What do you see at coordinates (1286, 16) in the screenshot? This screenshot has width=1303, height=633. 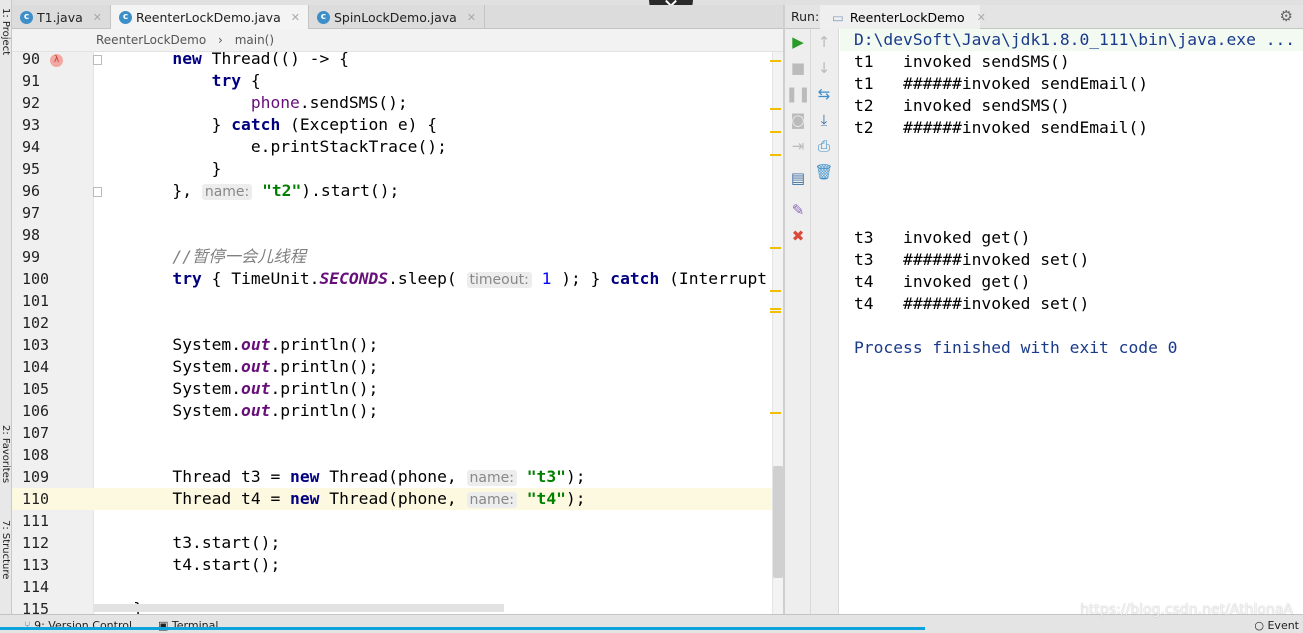 I see `gear-icon: ⚙` at bounding box center [1286, 16].